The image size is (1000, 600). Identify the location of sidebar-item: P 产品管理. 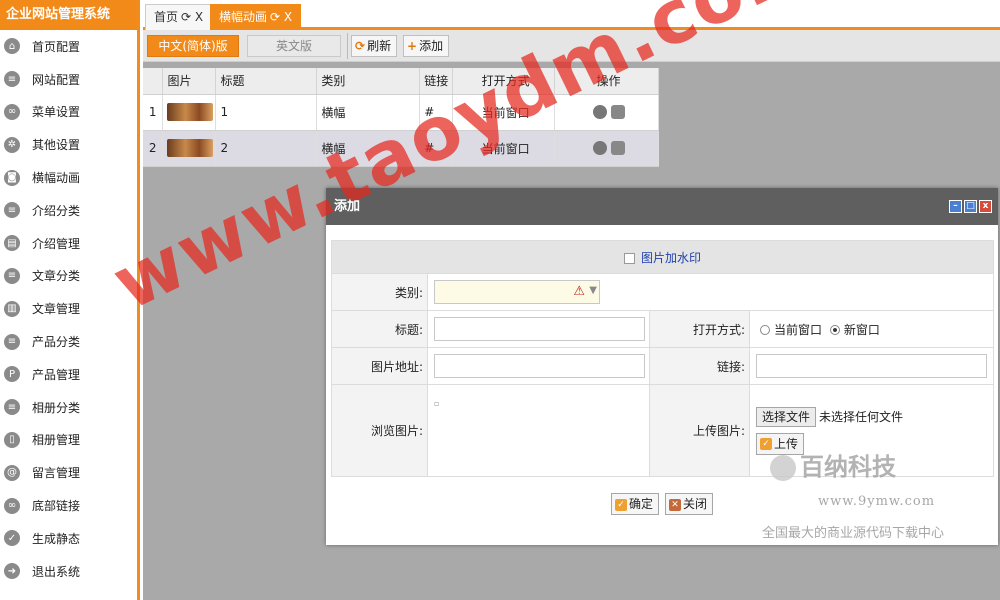
(68, 374).